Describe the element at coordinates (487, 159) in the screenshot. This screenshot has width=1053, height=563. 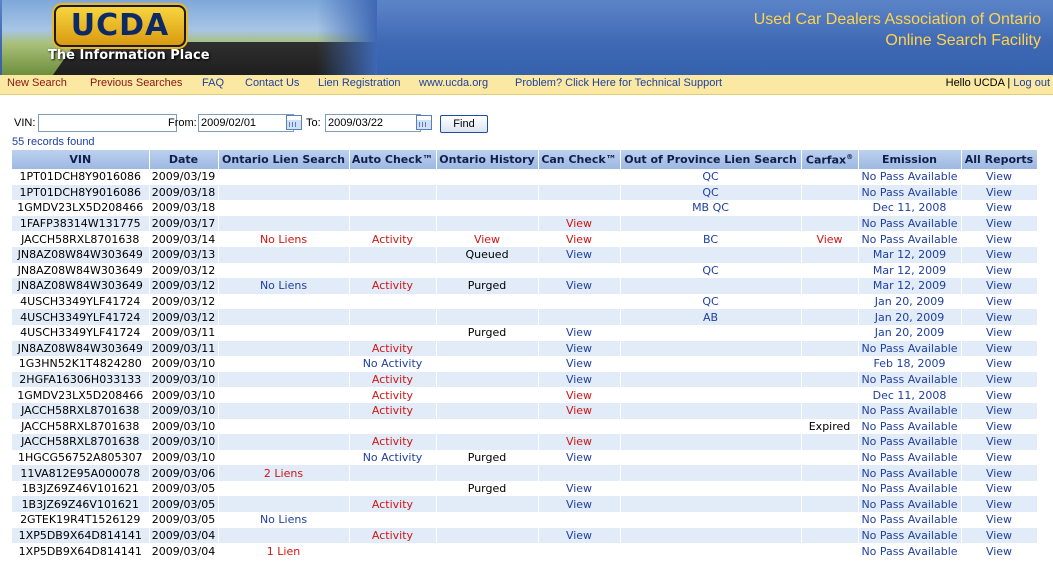
I see `col-header-ontario-history: Ontario History` at that location.